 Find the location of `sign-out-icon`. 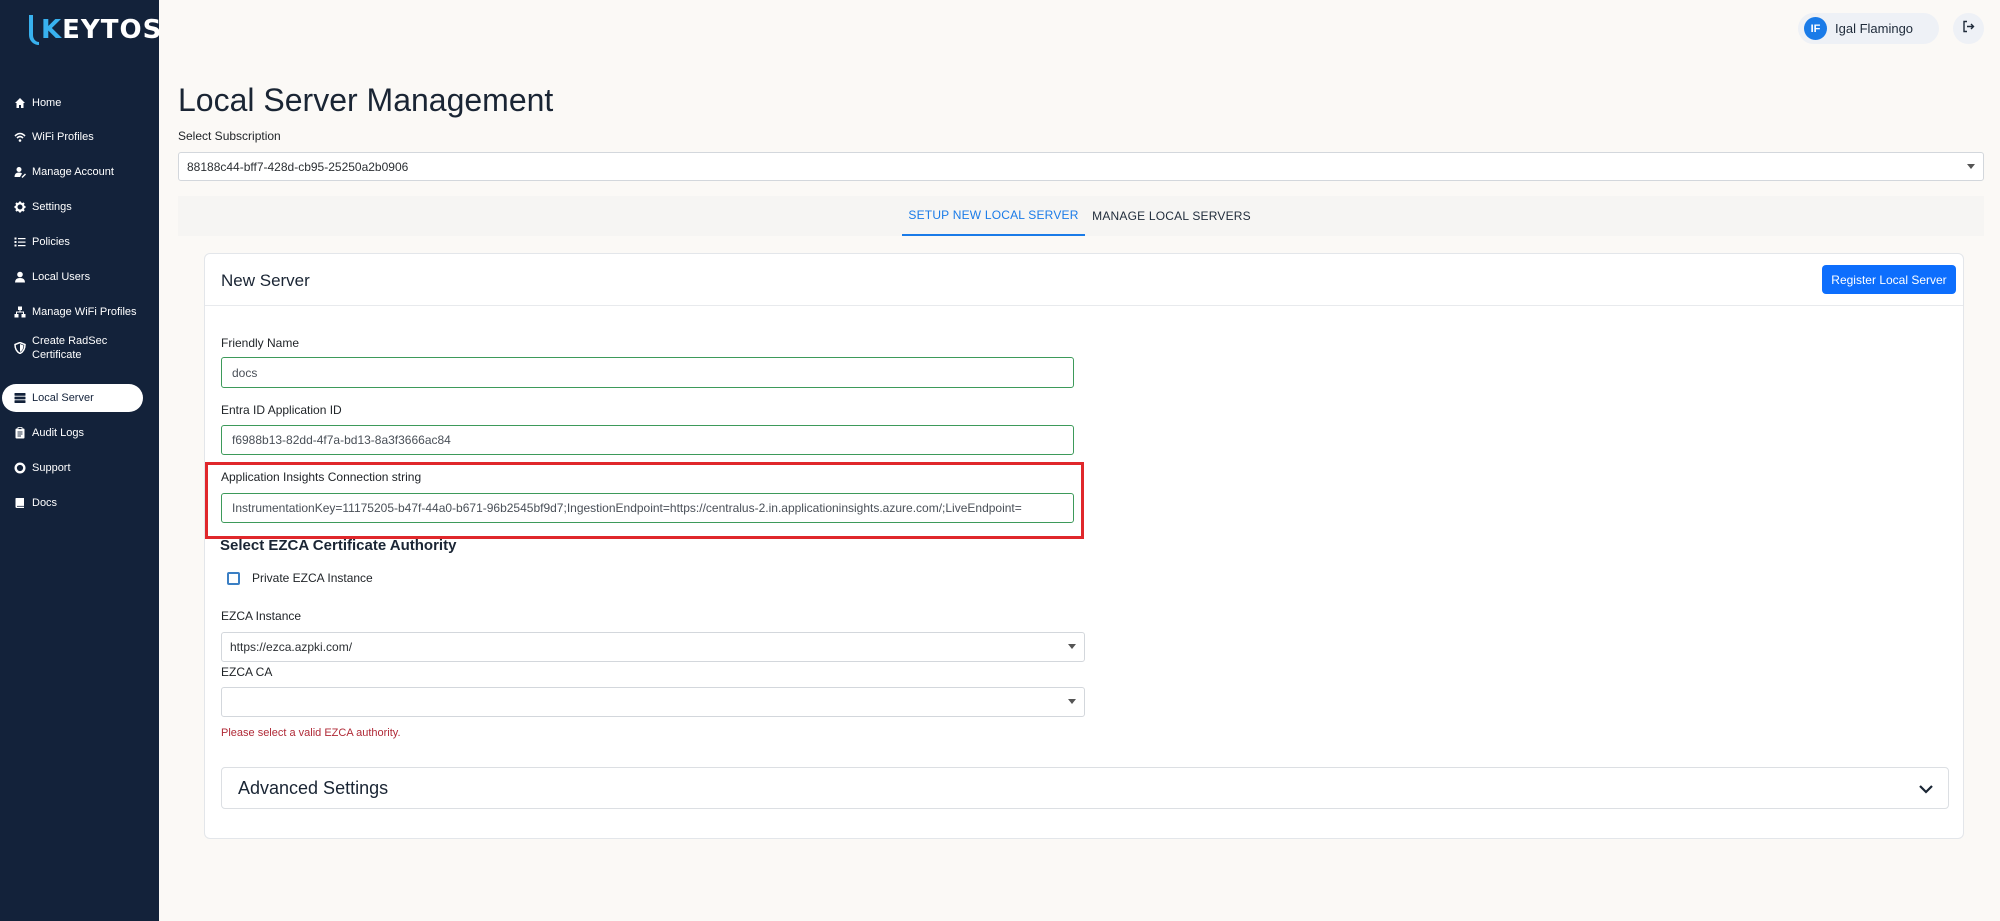

sign-out-icon is located at coordinates (1968, 29).